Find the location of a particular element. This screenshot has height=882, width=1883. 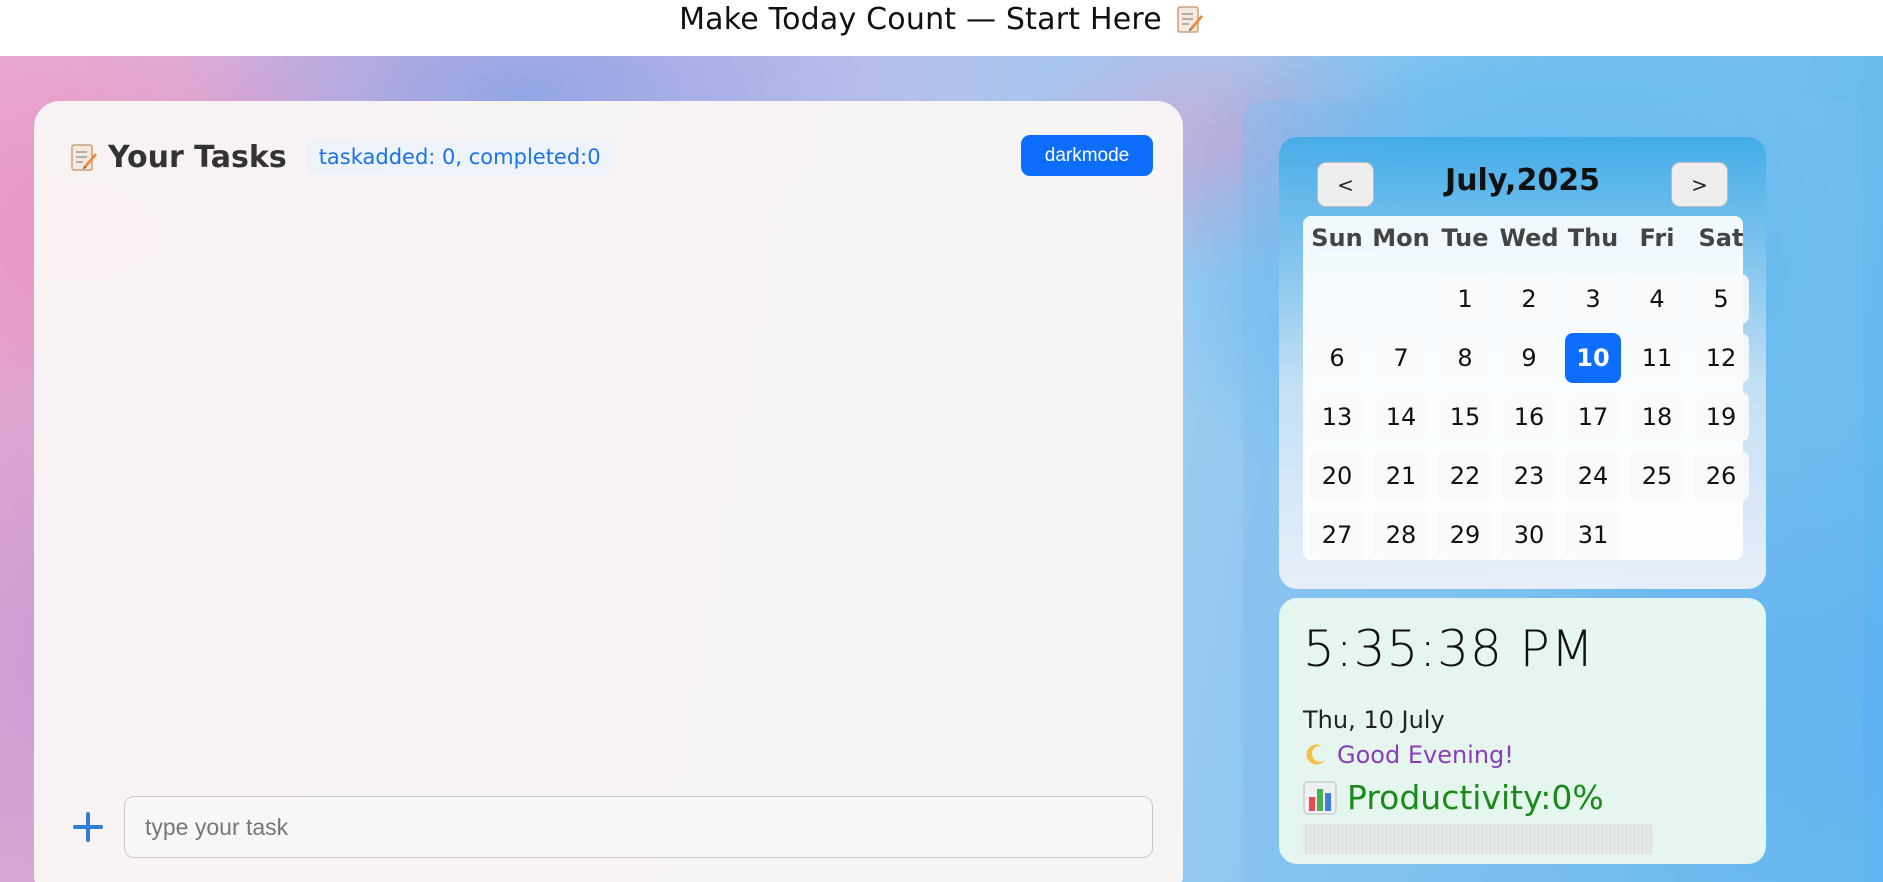

calendar-day-today: 10 is located at coordinates (1593, 358).